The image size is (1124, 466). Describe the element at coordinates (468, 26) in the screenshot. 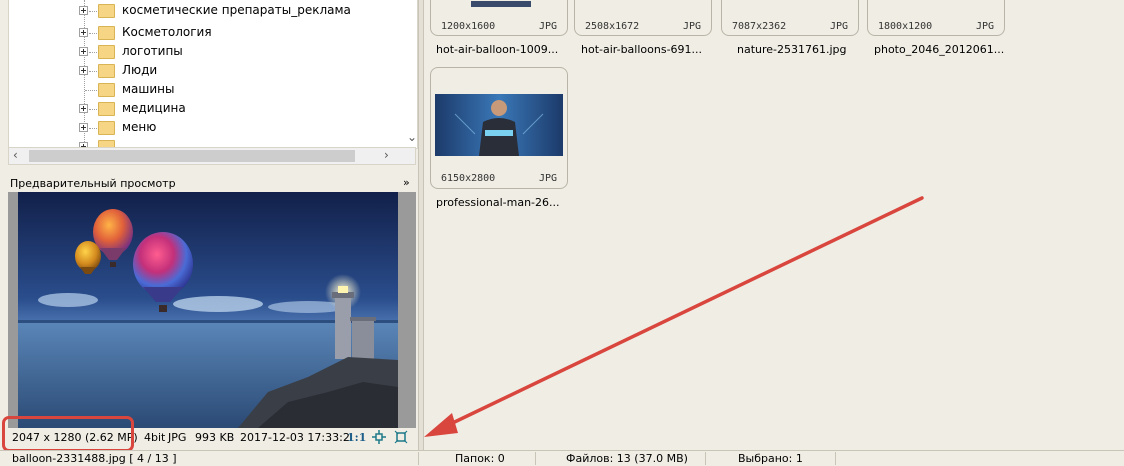

I see `thumbnail-dimensions: 1200x1600` at that location.